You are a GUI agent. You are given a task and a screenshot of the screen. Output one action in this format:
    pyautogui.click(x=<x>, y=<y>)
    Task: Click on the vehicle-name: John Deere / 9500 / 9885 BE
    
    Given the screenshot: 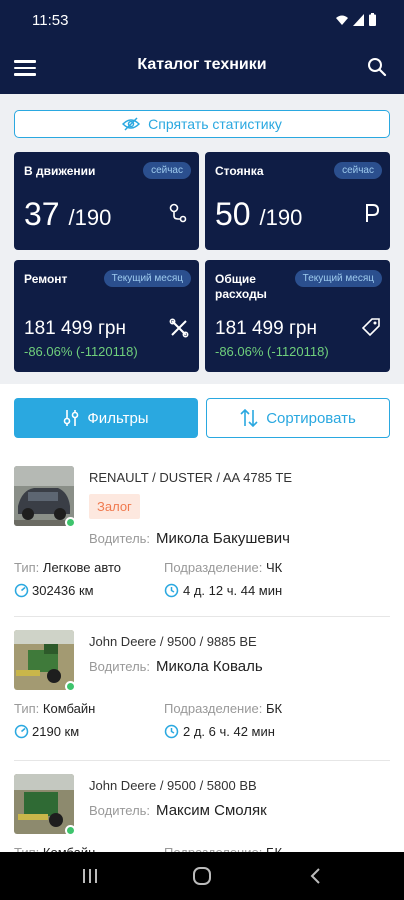 What is the action you would take?
    pyautogui.click(x=173, y=641)
    